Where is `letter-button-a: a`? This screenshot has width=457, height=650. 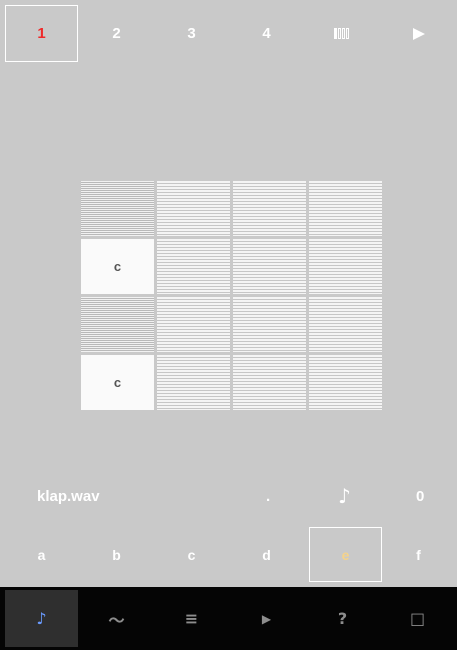
letter-button-a: a is located at coordinates (41, 554).